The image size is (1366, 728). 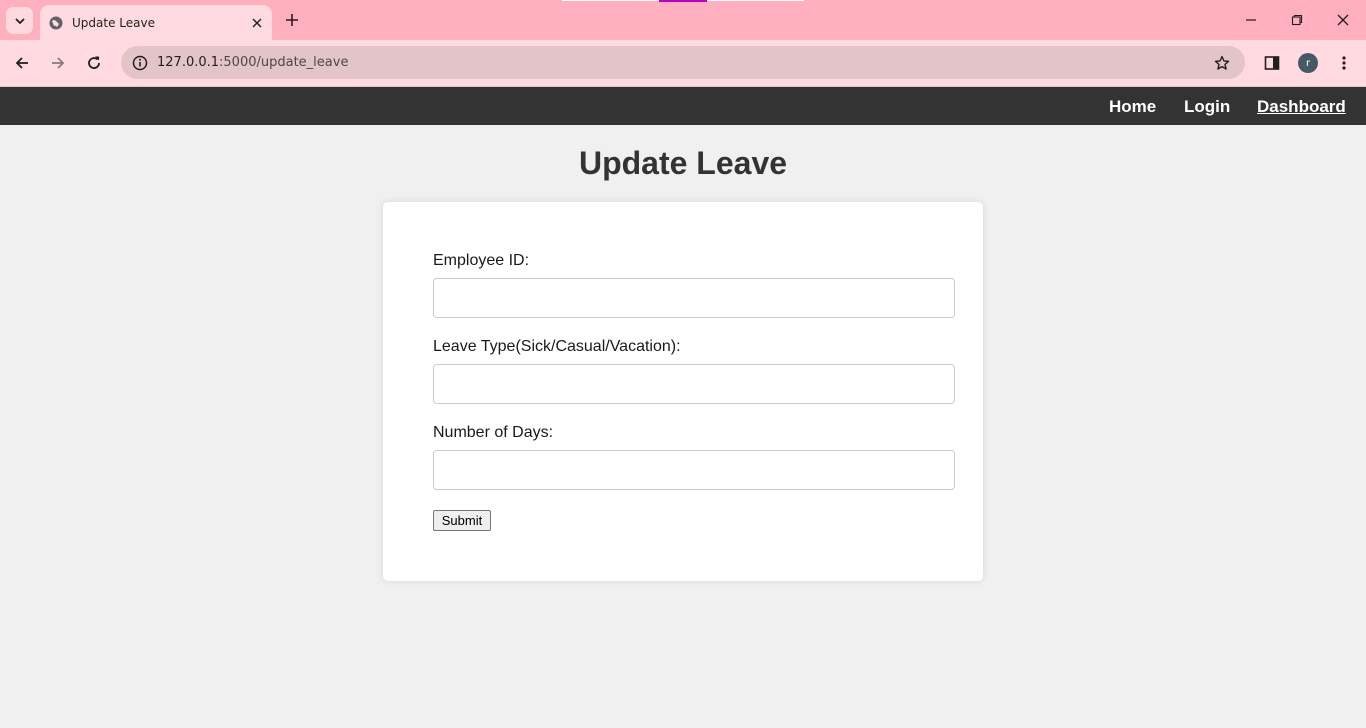 I want to click on minimize-icon, so click(x=1251, y=20).